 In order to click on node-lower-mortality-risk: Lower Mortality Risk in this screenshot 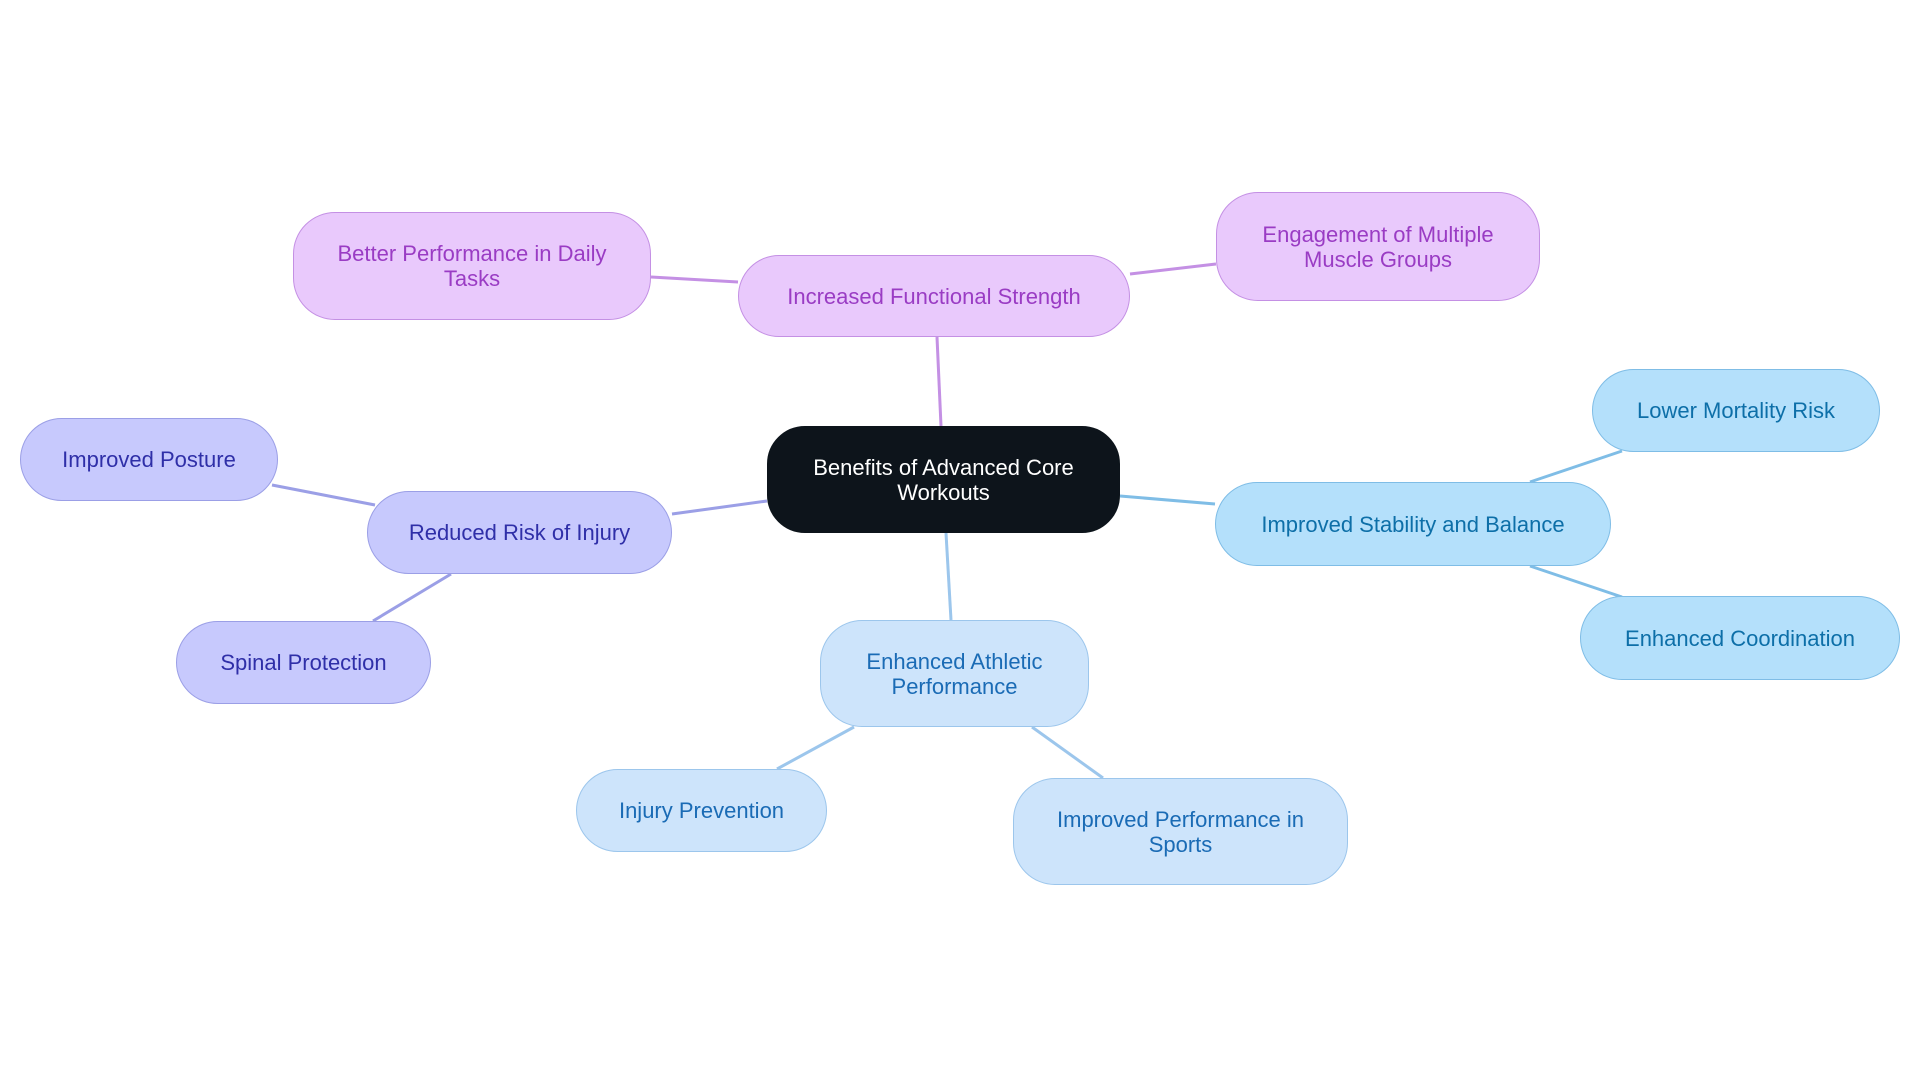, I will do `click(1736, 410)`.